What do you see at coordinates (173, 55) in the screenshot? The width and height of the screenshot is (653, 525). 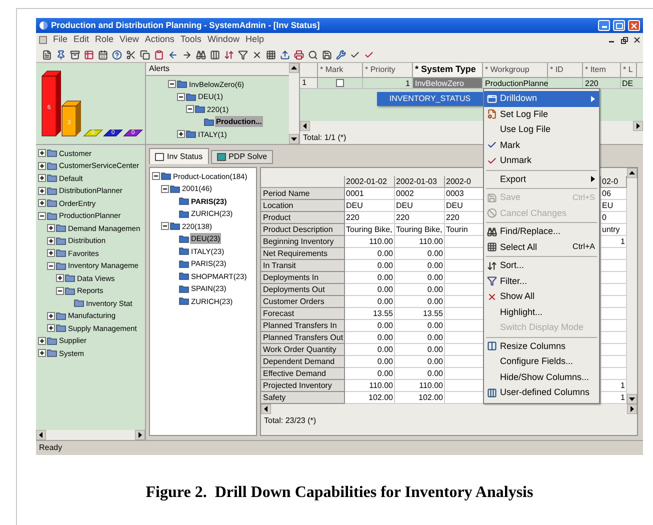 I see `left-arrow-icon` at bounding box center [173, 55].